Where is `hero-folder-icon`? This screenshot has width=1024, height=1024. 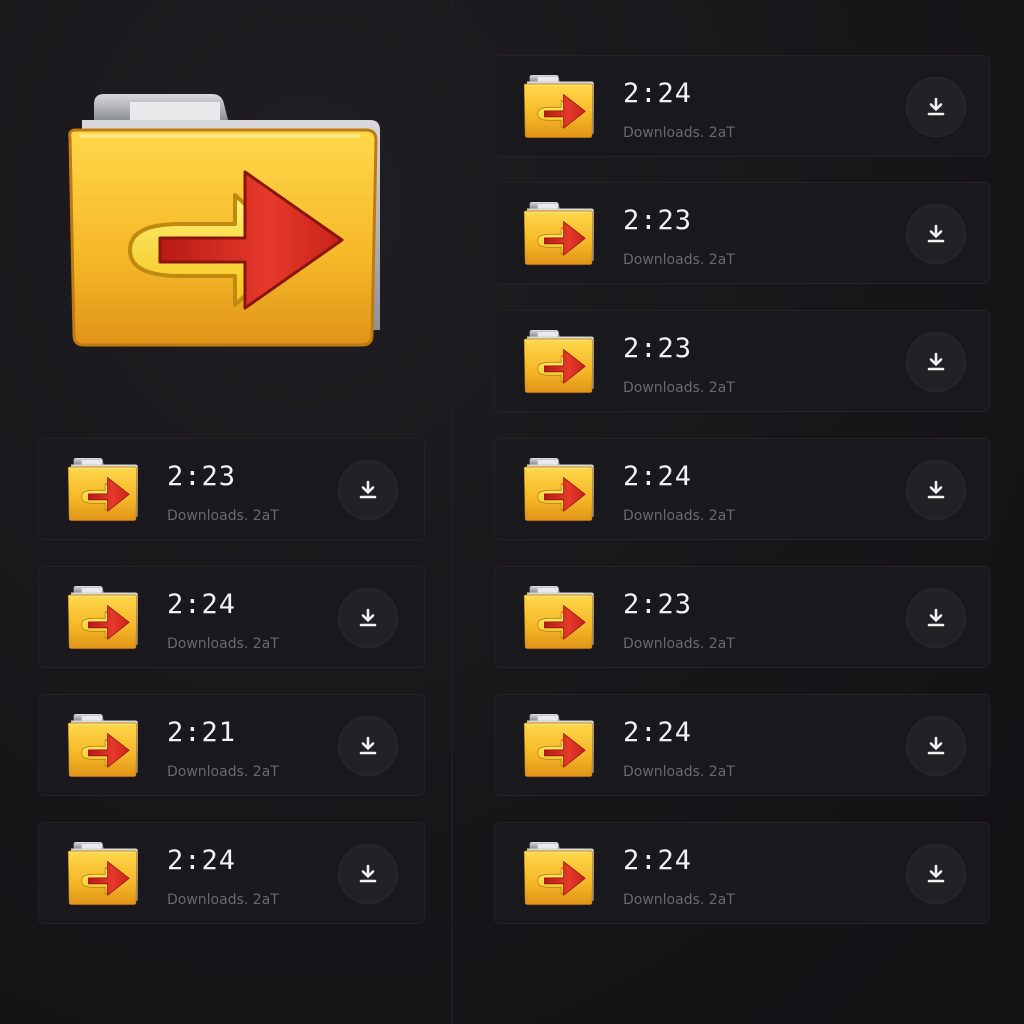
hero-folder-icon is located at coordinates (225, 222).